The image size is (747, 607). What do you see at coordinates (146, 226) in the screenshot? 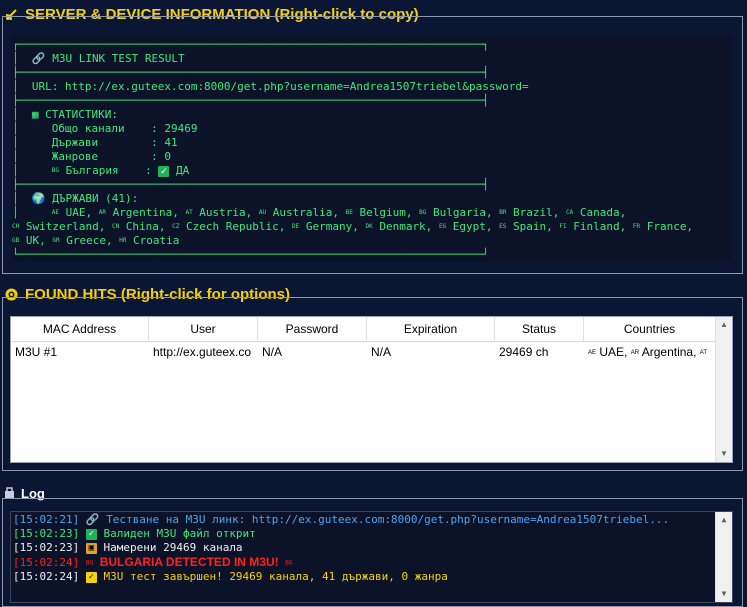
I see `country-name: China,` at bounding box center [146, 226].